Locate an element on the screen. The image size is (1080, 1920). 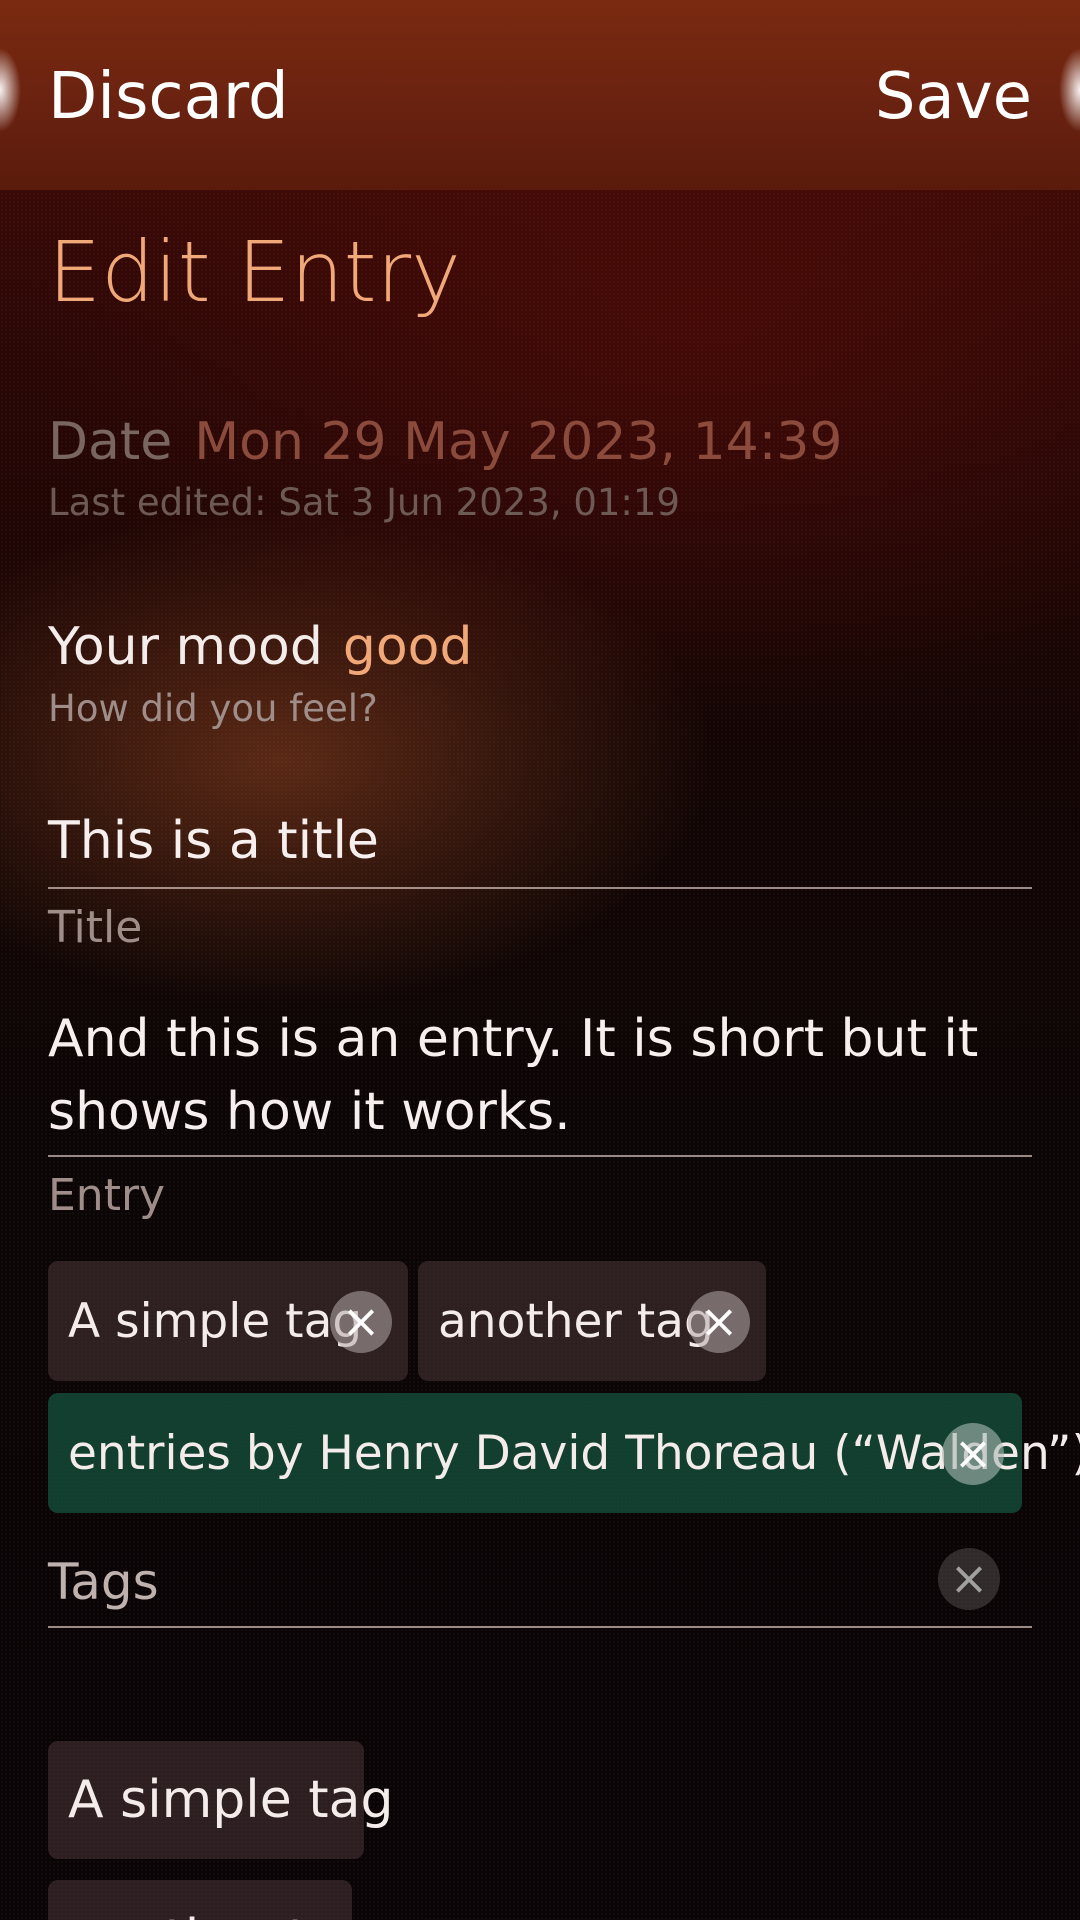
header-glow-right is located at coordinates (1065, 90).